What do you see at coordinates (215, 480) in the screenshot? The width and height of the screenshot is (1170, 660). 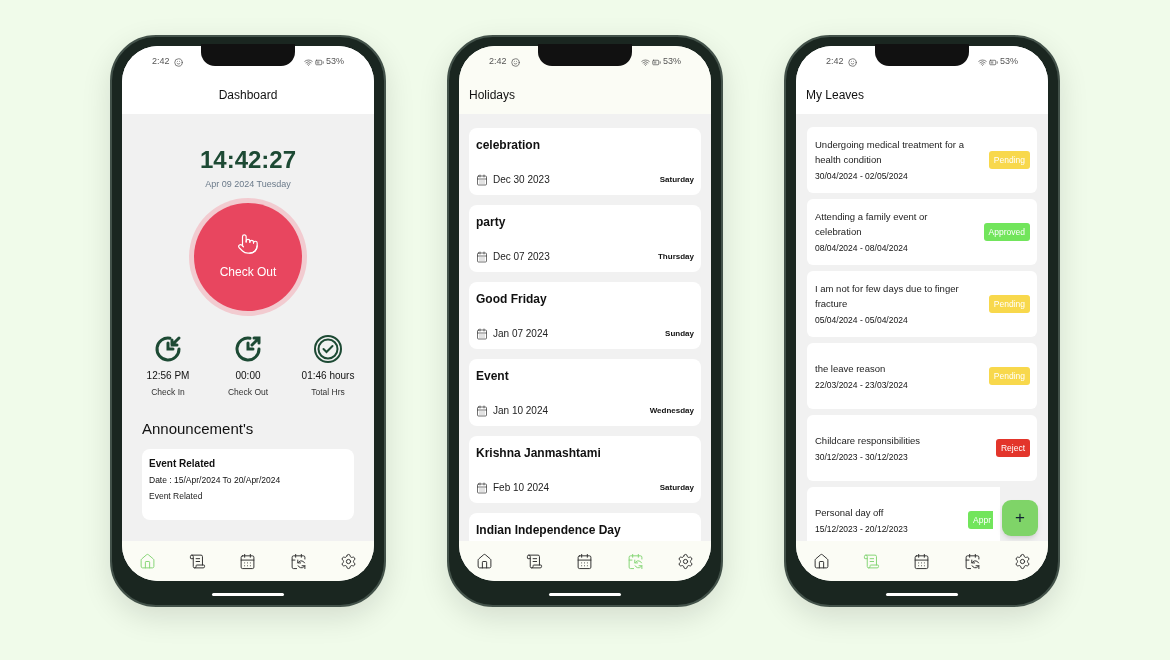 I see `announcement-date: Date : 15/Apr/2024 To 20/Apr/2024` at bounding box center [215, 480].